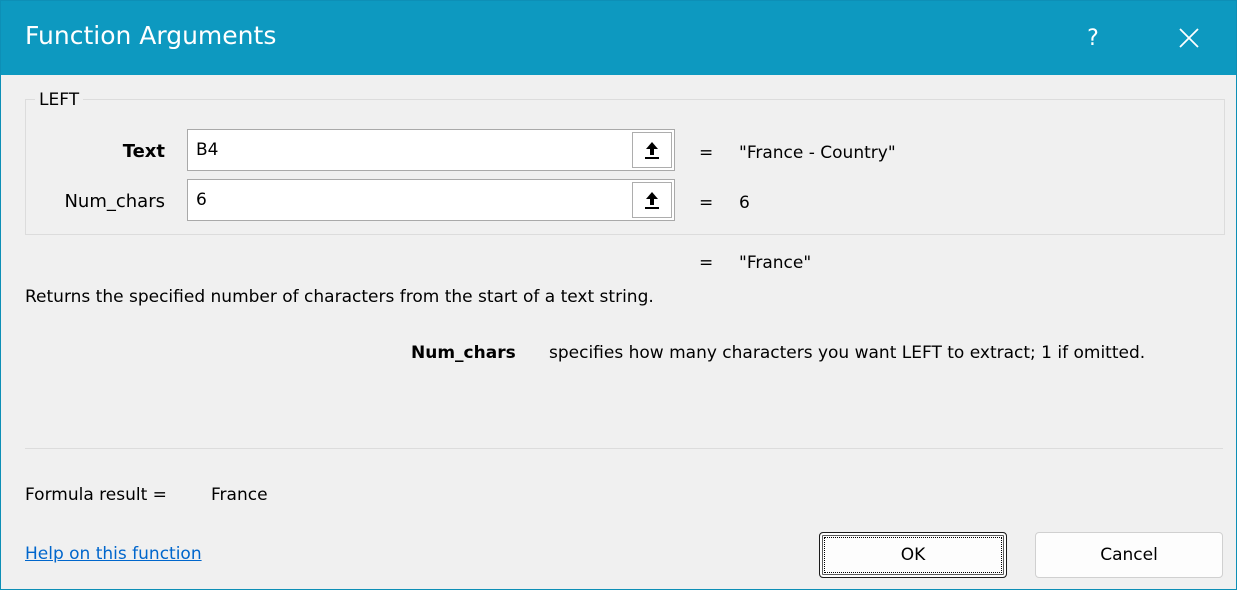 The height and width of the screenshot is (590, 1237). I want to click on ok-button: OK, so click(913, 555).